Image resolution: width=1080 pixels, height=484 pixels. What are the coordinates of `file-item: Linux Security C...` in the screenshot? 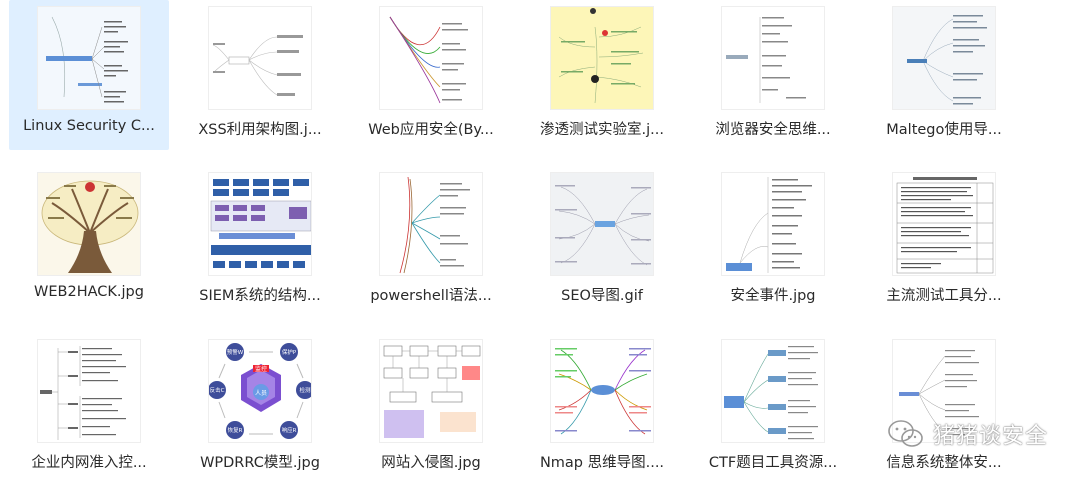 It's located at (89, 75).